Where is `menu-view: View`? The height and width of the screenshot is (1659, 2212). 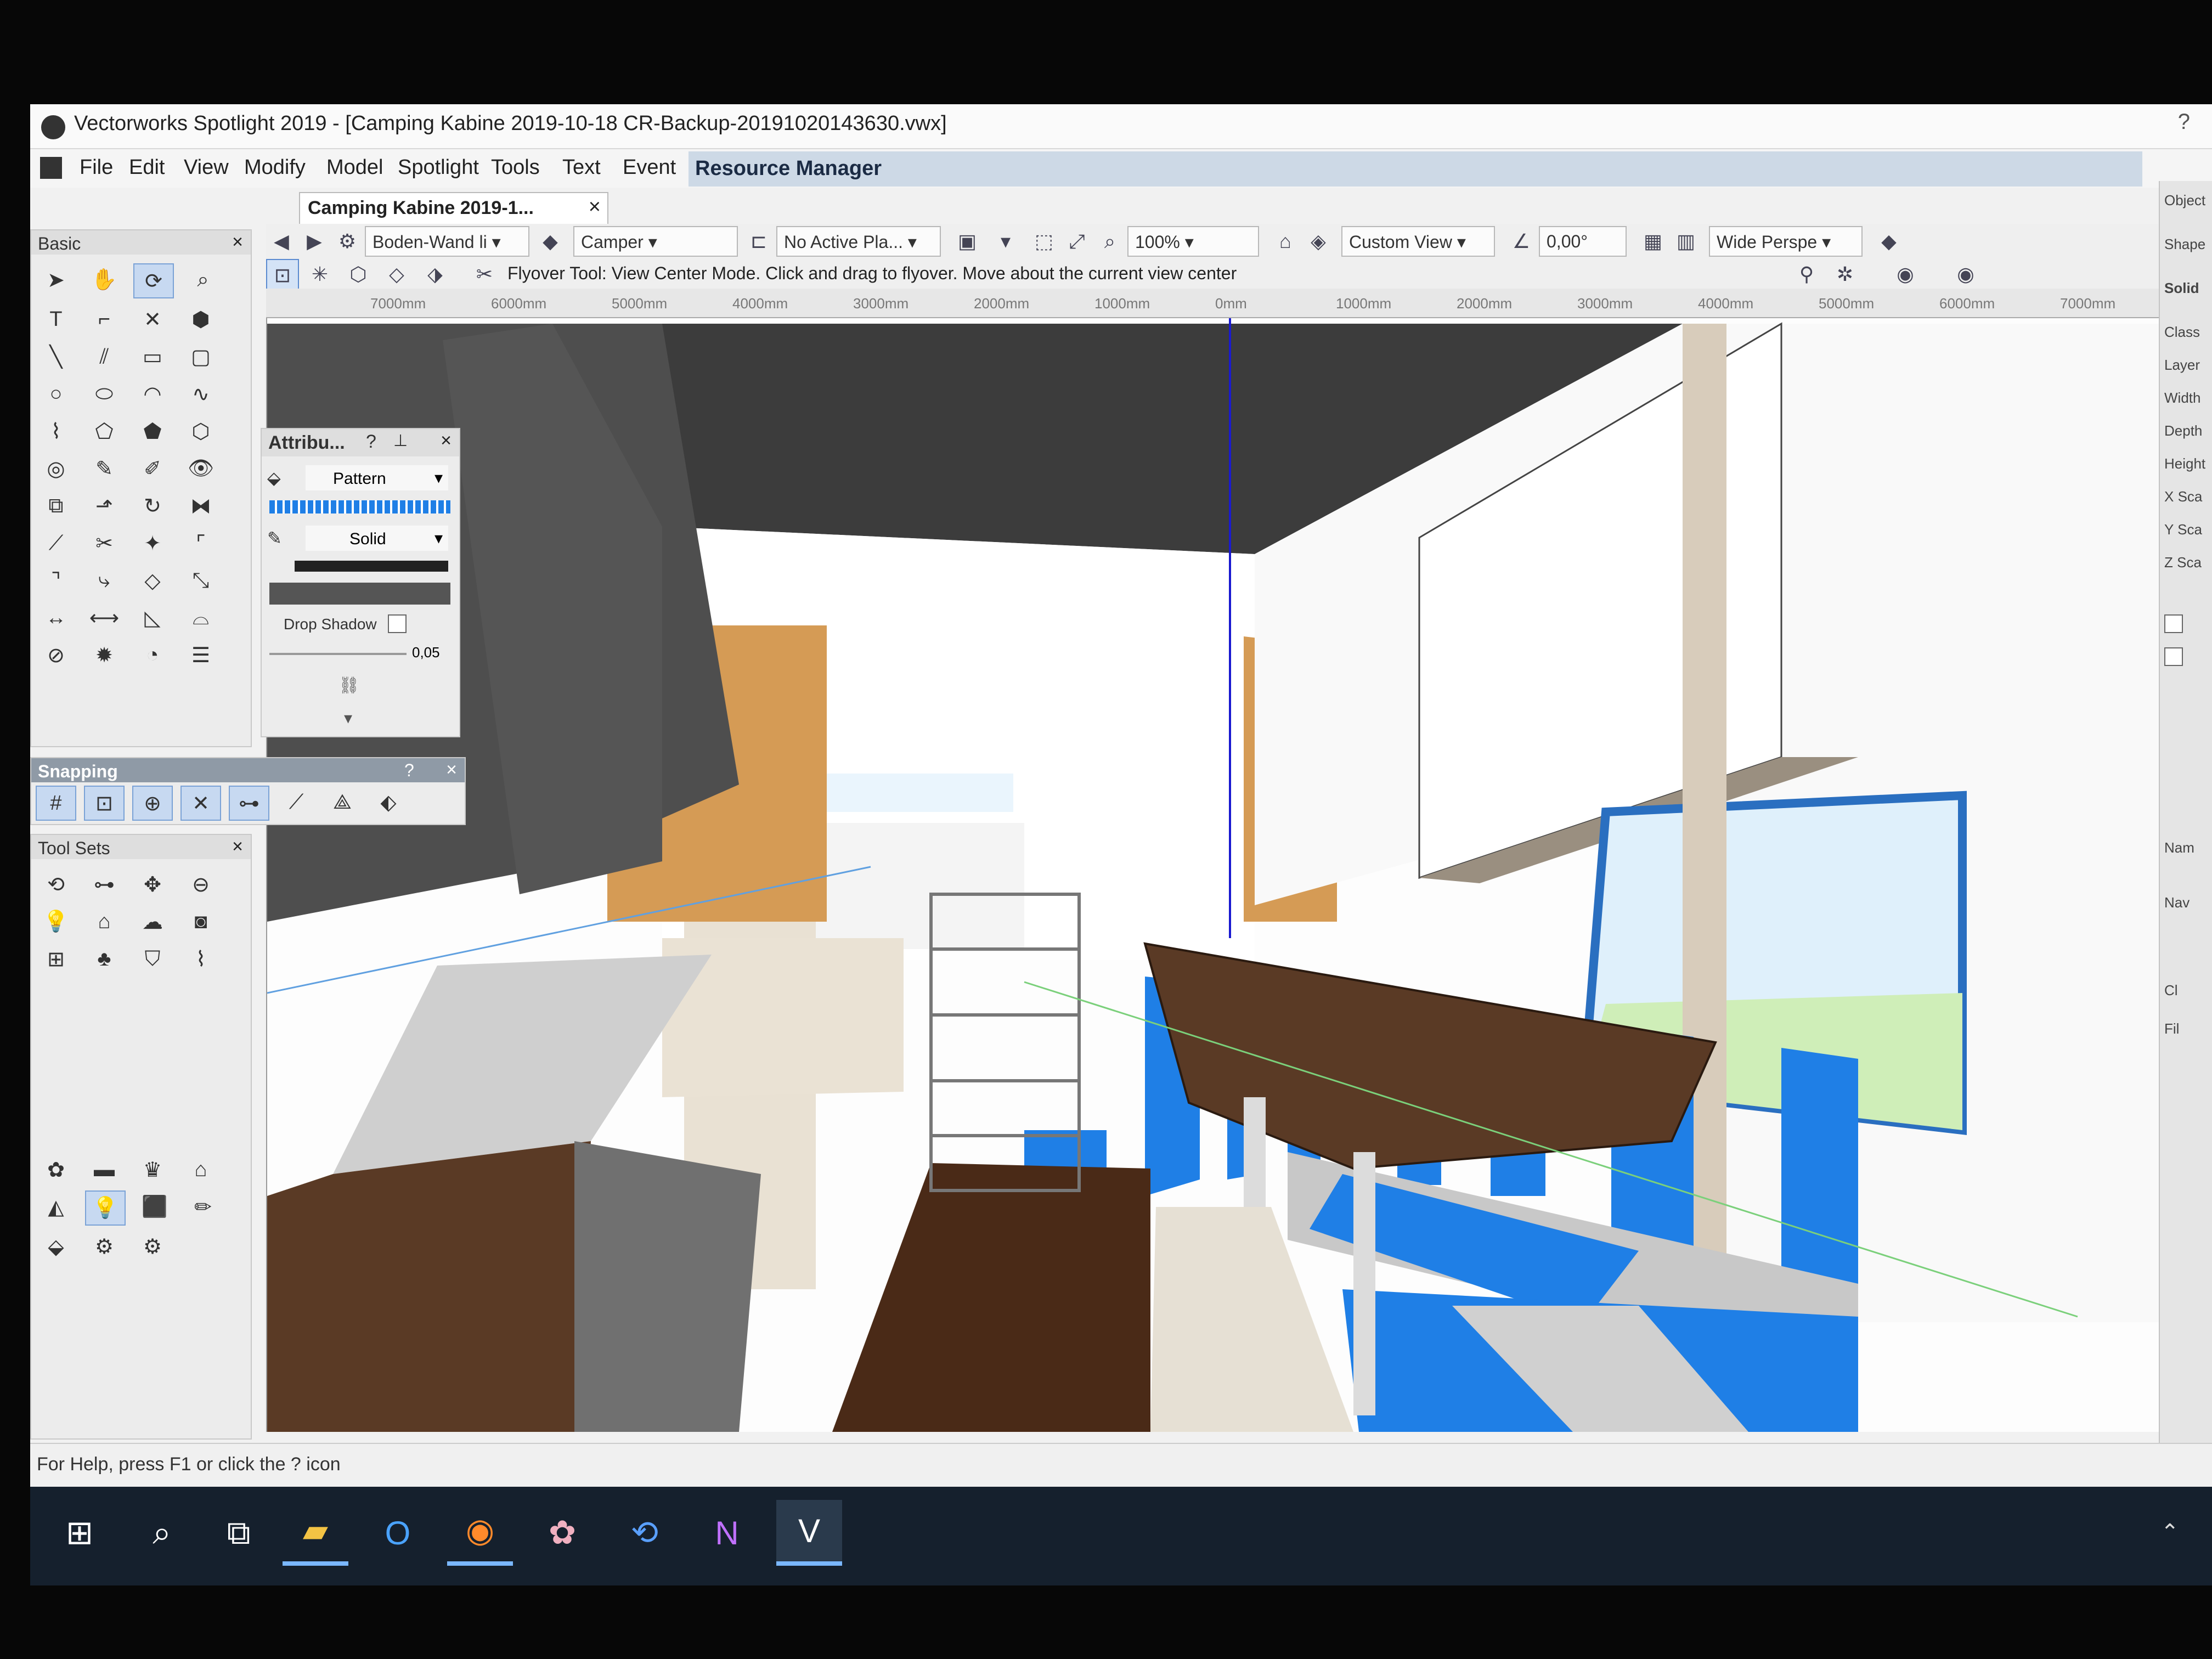
menu-view: View is located at coordinates (207, 167).